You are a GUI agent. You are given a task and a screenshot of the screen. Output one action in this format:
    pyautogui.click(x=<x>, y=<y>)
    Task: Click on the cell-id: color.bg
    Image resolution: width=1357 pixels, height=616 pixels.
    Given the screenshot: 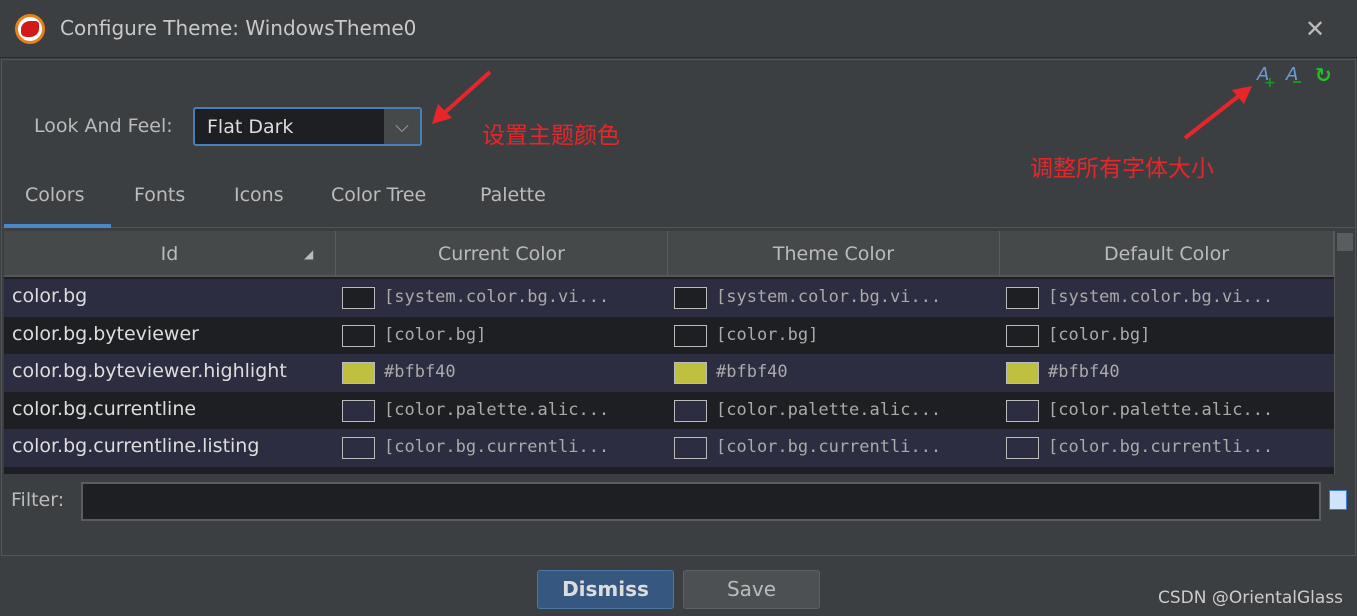 What is the action you would take?
    pyautogui.click(x=50, y=296)
    